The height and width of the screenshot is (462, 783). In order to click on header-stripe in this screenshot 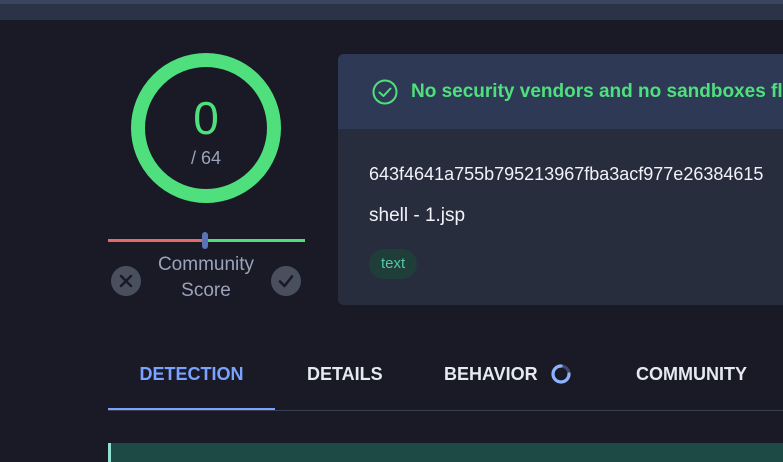, I will do `click(391, 2)`.